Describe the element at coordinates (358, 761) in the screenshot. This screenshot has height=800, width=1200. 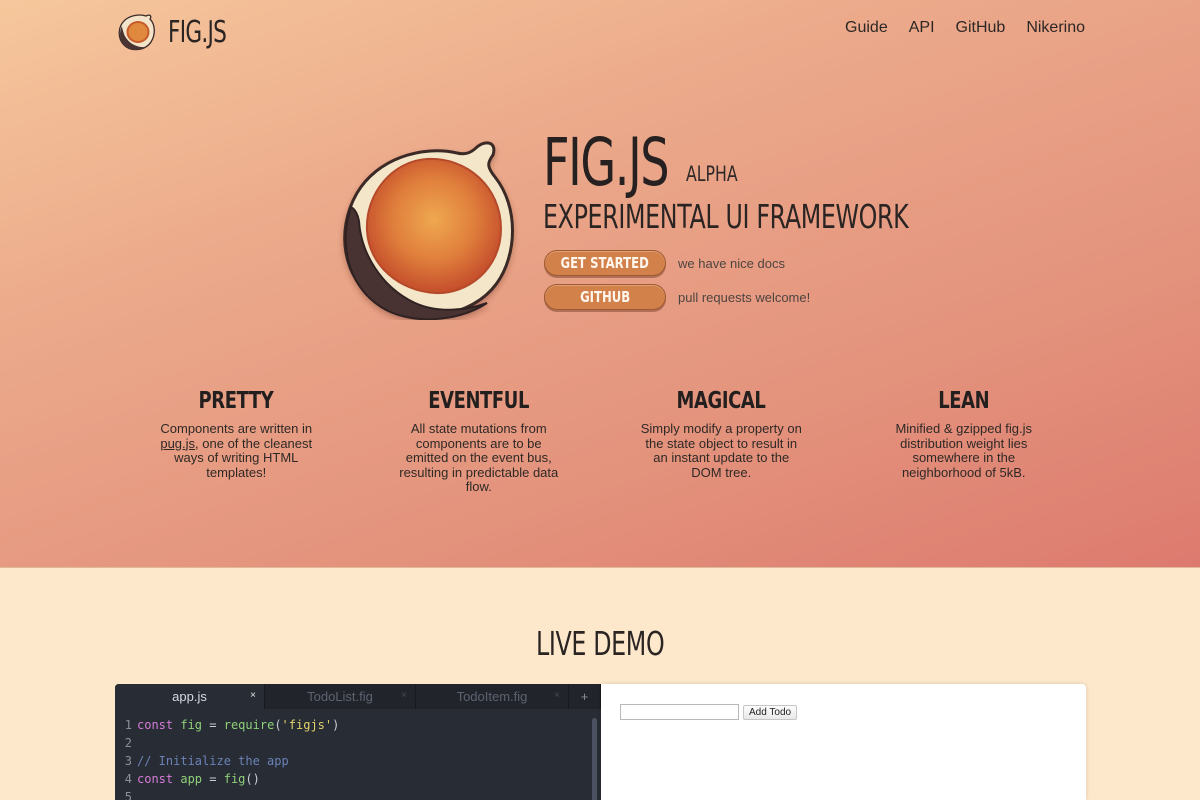
I see `code-line: 3 // Initialize the app` at that location.